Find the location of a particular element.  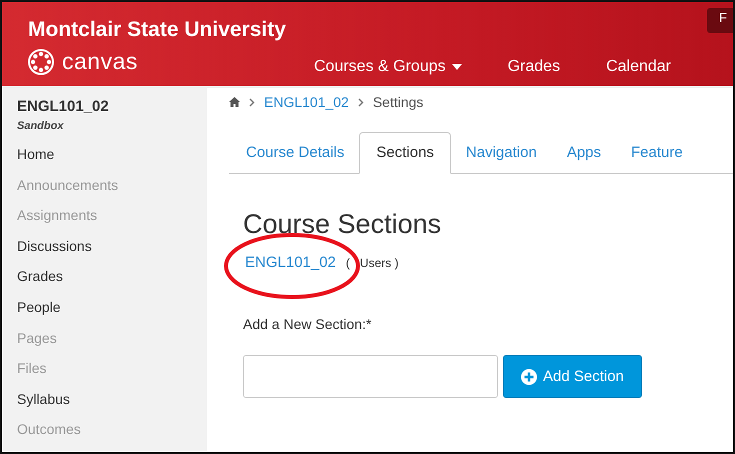

course-term: Sandbox is located at coordinates (41, 126).